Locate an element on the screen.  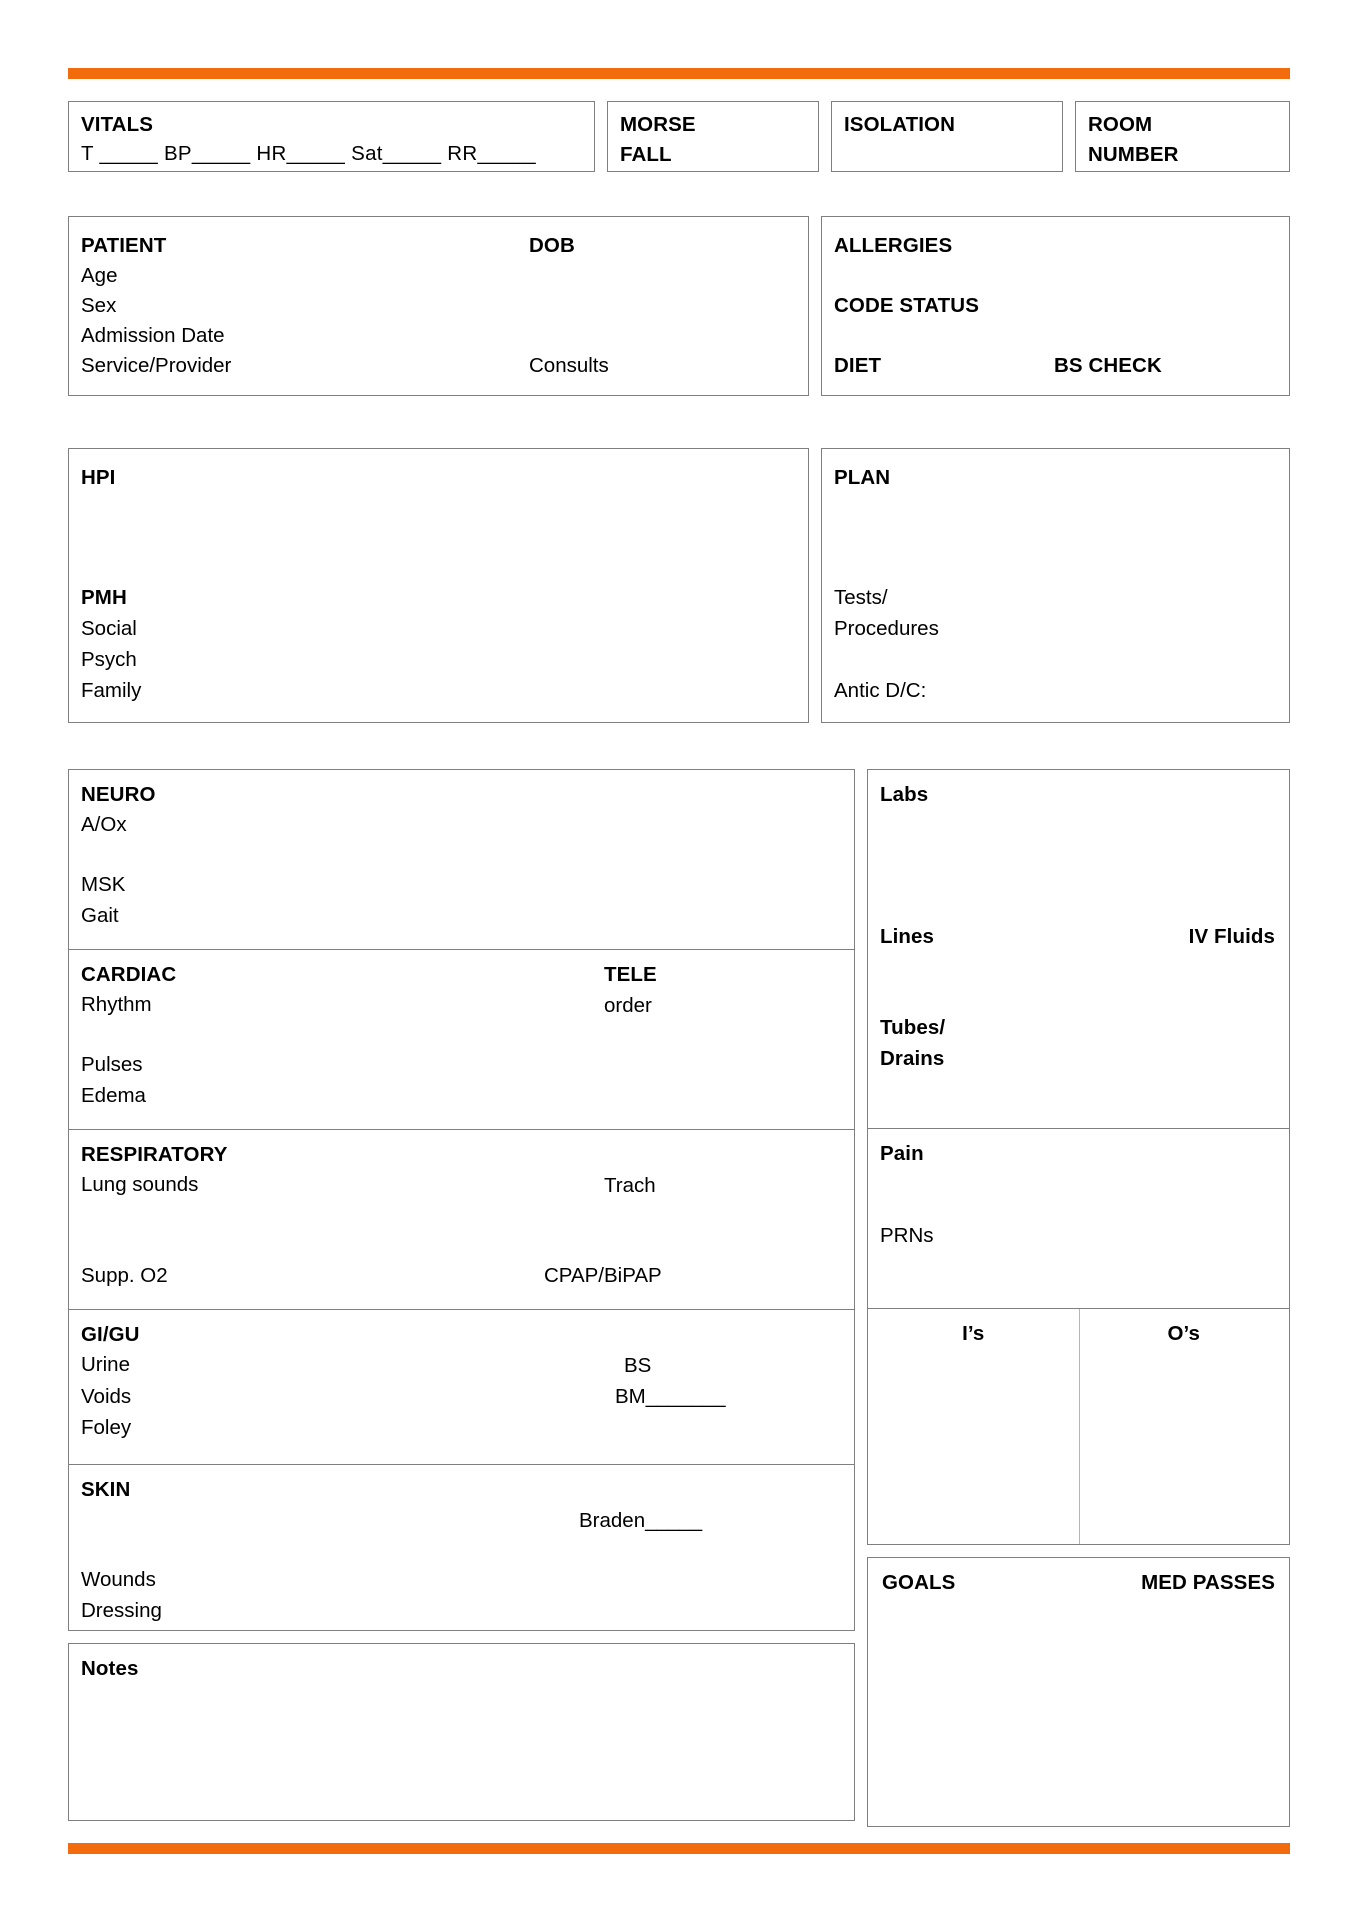
pain-box: Pain PRNs is located at coordinates (1078, 1219).